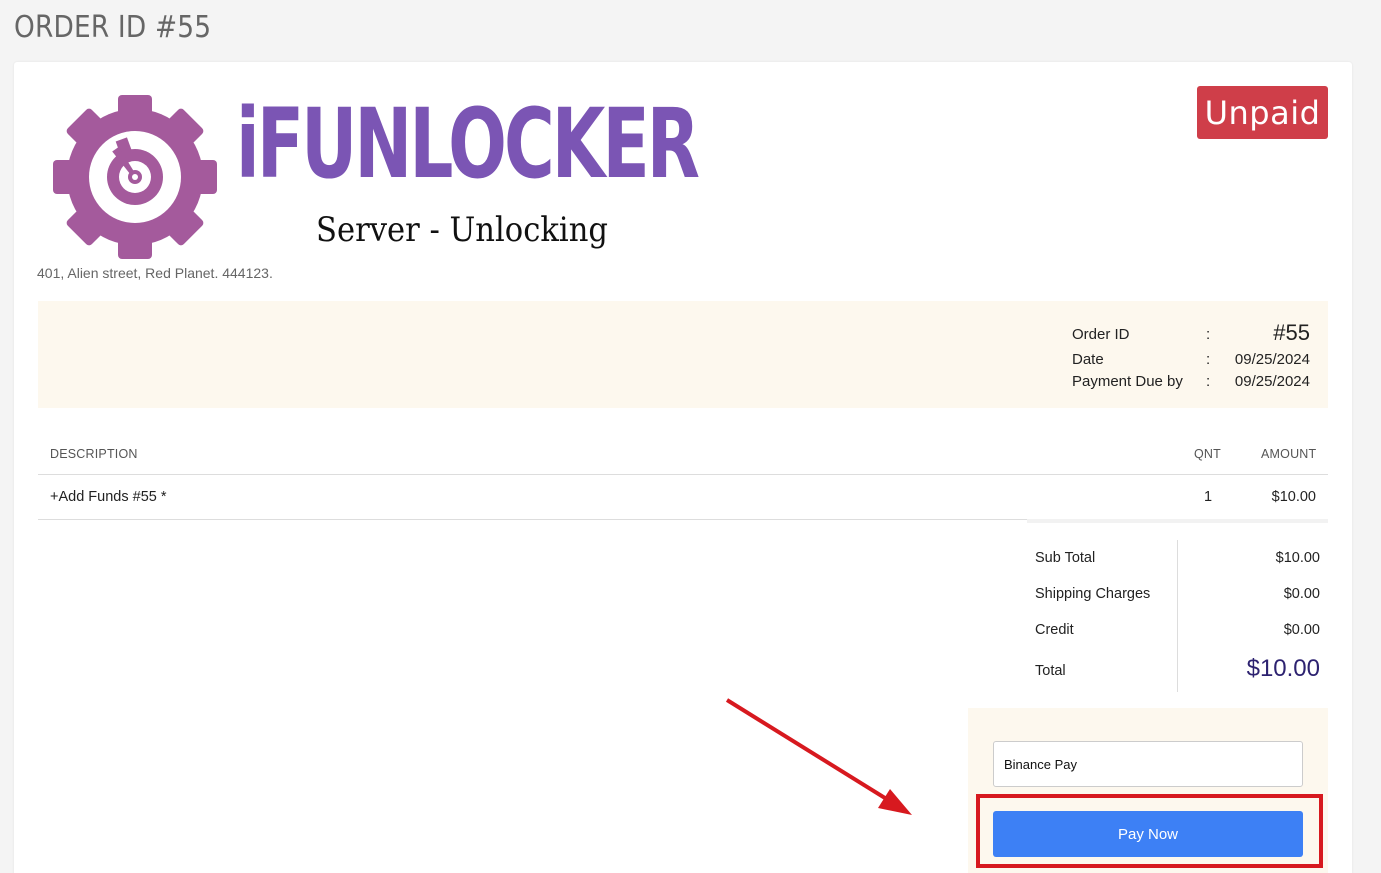  I want to click on table-row: +Add Funds #55 * 1 $10.00, so click(683, 498).